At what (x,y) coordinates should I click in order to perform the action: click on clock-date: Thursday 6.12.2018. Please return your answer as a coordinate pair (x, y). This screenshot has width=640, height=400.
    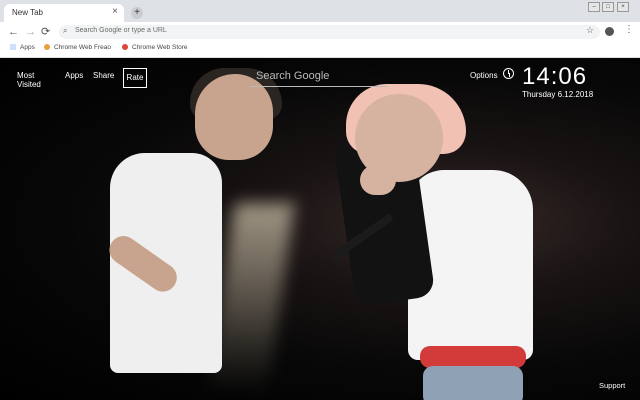
    Looking at the image, I should click on (558, 94).